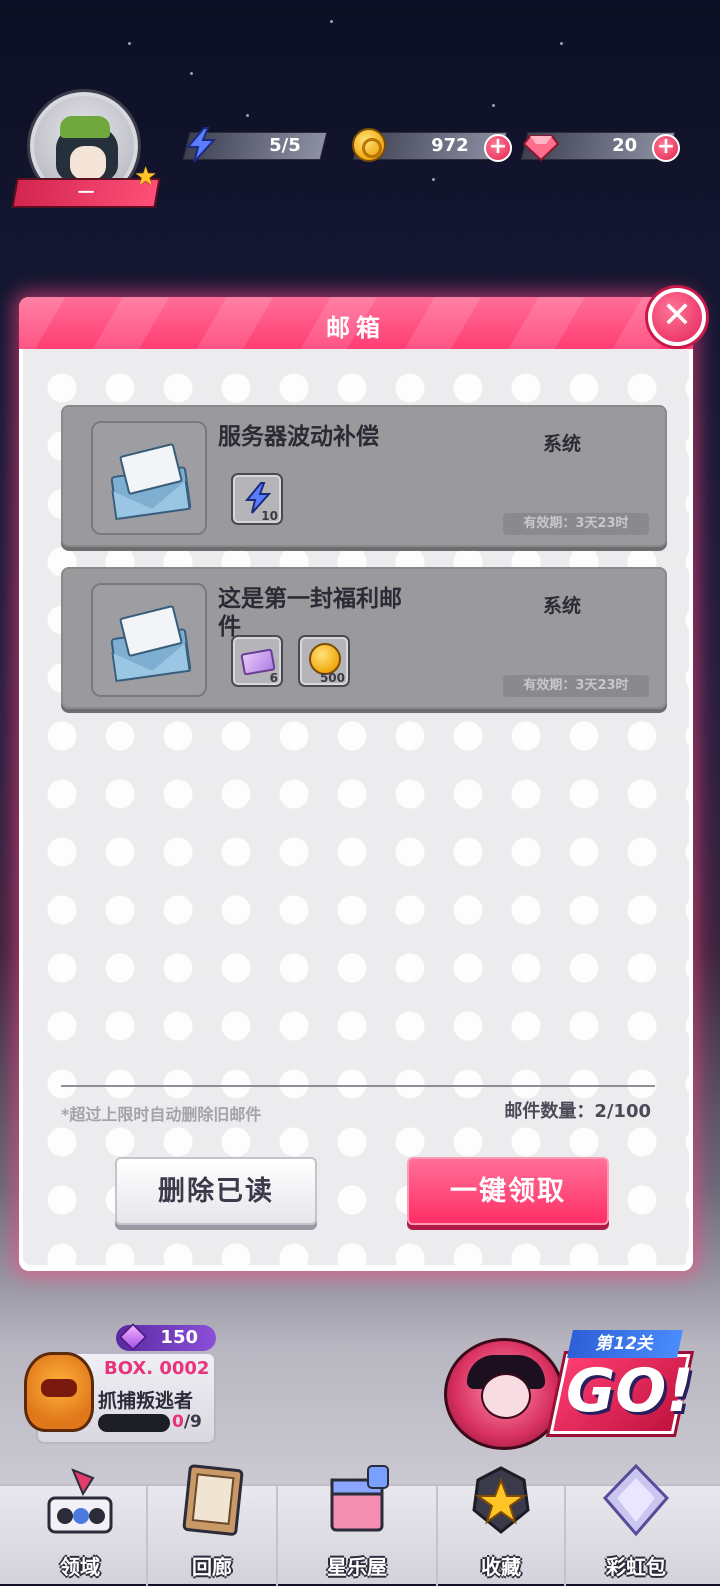 Image resolution: width=720 pixels, height=1586 pixels. I want to click on character-face, so click(506, 1396).